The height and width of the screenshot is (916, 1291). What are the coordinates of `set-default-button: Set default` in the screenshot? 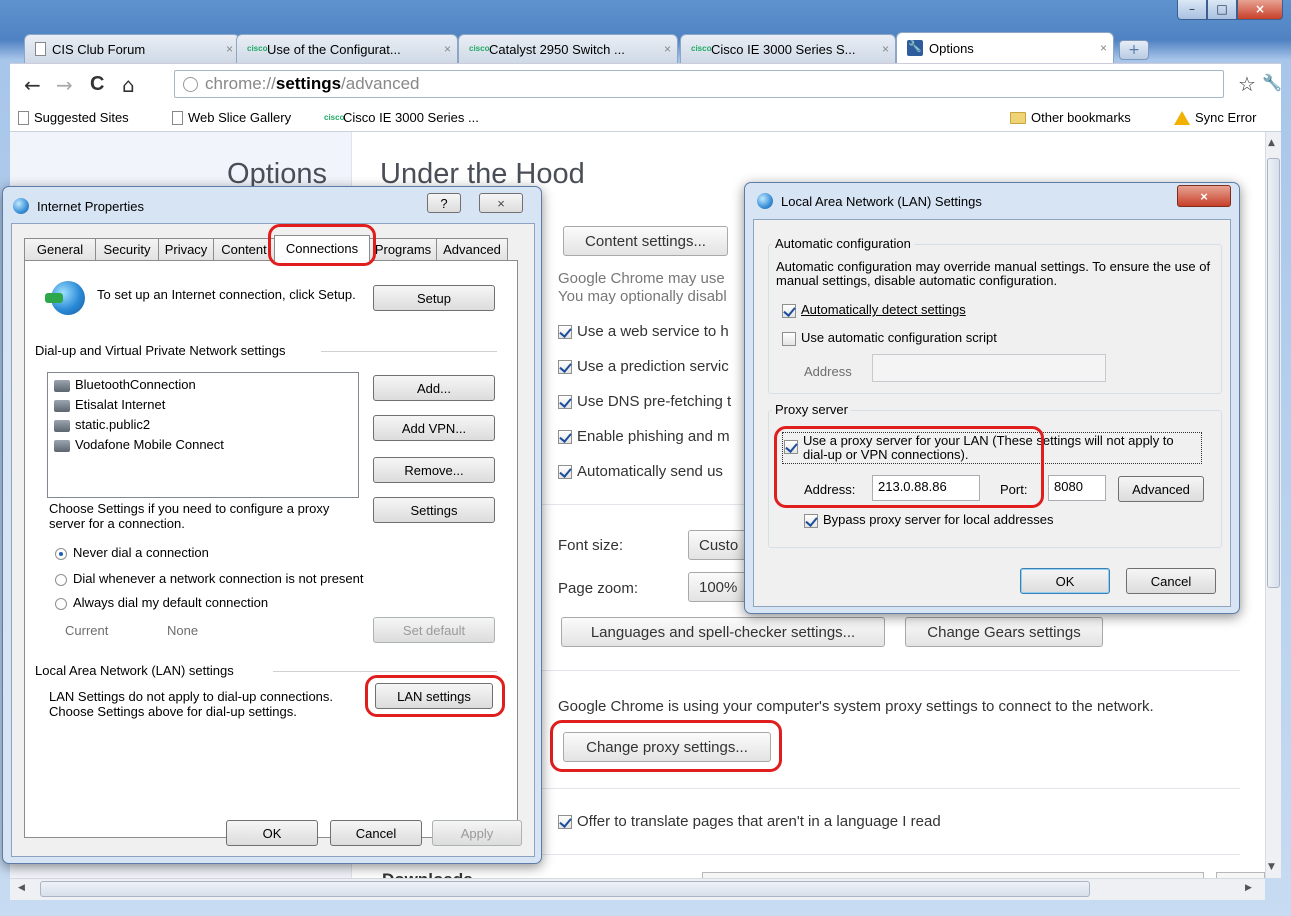 It's located at (434, 630).